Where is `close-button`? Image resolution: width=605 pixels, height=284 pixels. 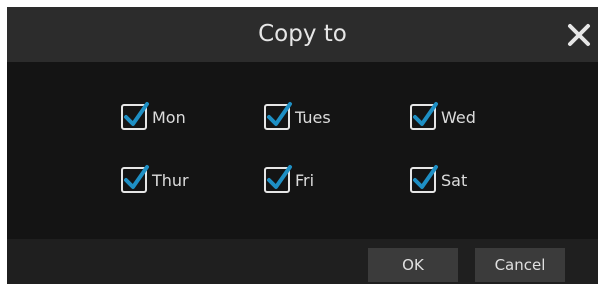
close-button is located at coordinates (579, 35).